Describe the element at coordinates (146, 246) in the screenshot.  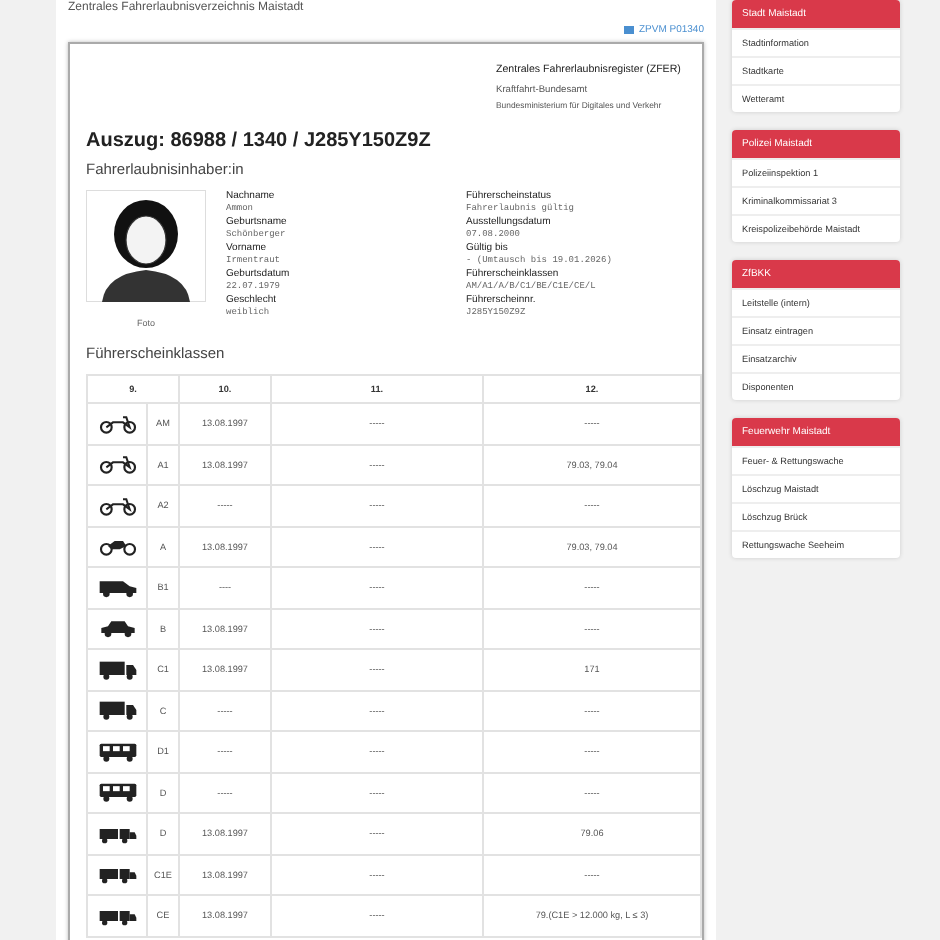
I see `avatar-silhouette` at that location.